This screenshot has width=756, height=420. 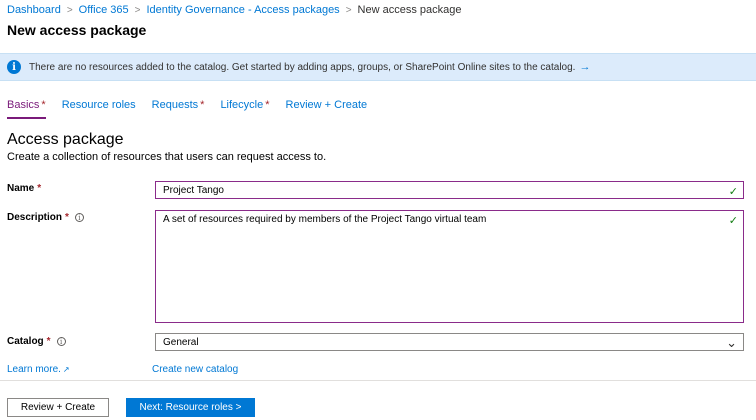 What do you see at coordinates (14, 67) in the screenshot?
I see `info-icon: i` at bounding box center [14, 67].